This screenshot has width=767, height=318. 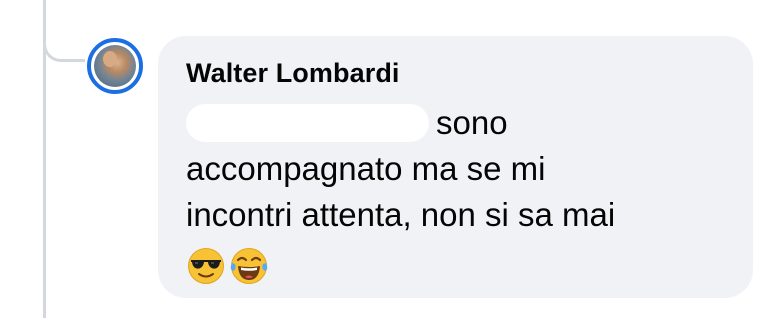 What do you see at coordinates (307, 123) in the screenshot?
I see `redacted-mention` at bounding box center [307, 123].